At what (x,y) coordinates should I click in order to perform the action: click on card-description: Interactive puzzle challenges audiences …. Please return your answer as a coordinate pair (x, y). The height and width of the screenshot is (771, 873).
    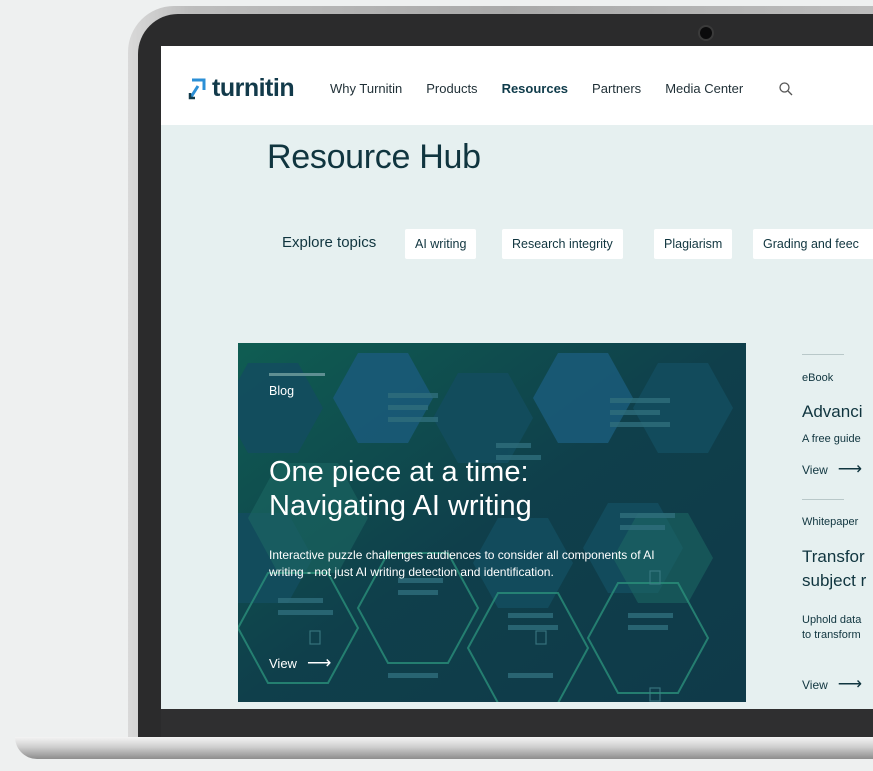
    Looking at the image, I should click on (499, 564).